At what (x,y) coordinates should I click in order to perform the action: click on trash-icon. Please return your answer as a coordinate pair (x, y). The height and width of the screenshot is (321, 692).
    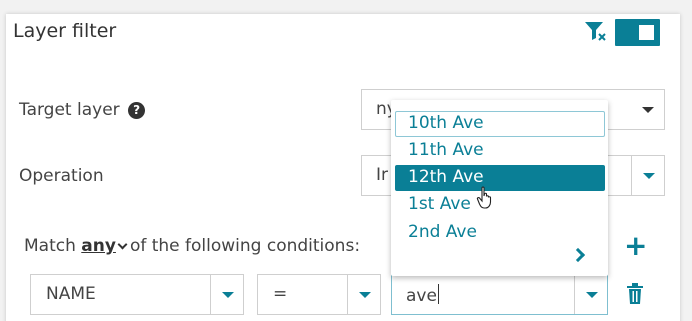
    Looking at the image, I should click on (635, 294).